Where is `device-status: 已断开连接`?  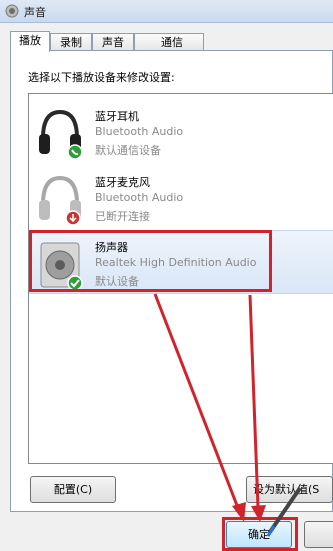
device-status: 已断开连接 is located at coordinates (122, 216).